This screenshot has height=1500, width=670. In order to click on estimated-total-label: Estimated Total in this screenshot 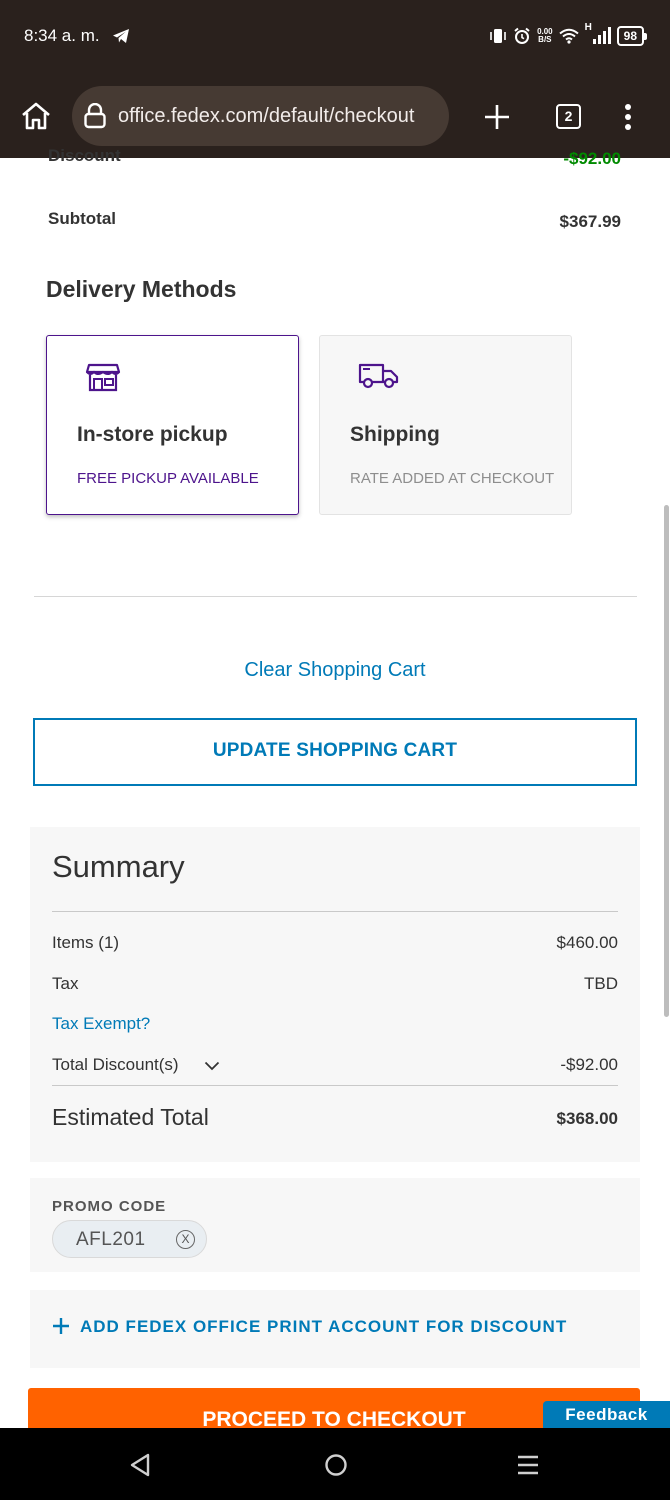, I will do `click(130, 1117)`.